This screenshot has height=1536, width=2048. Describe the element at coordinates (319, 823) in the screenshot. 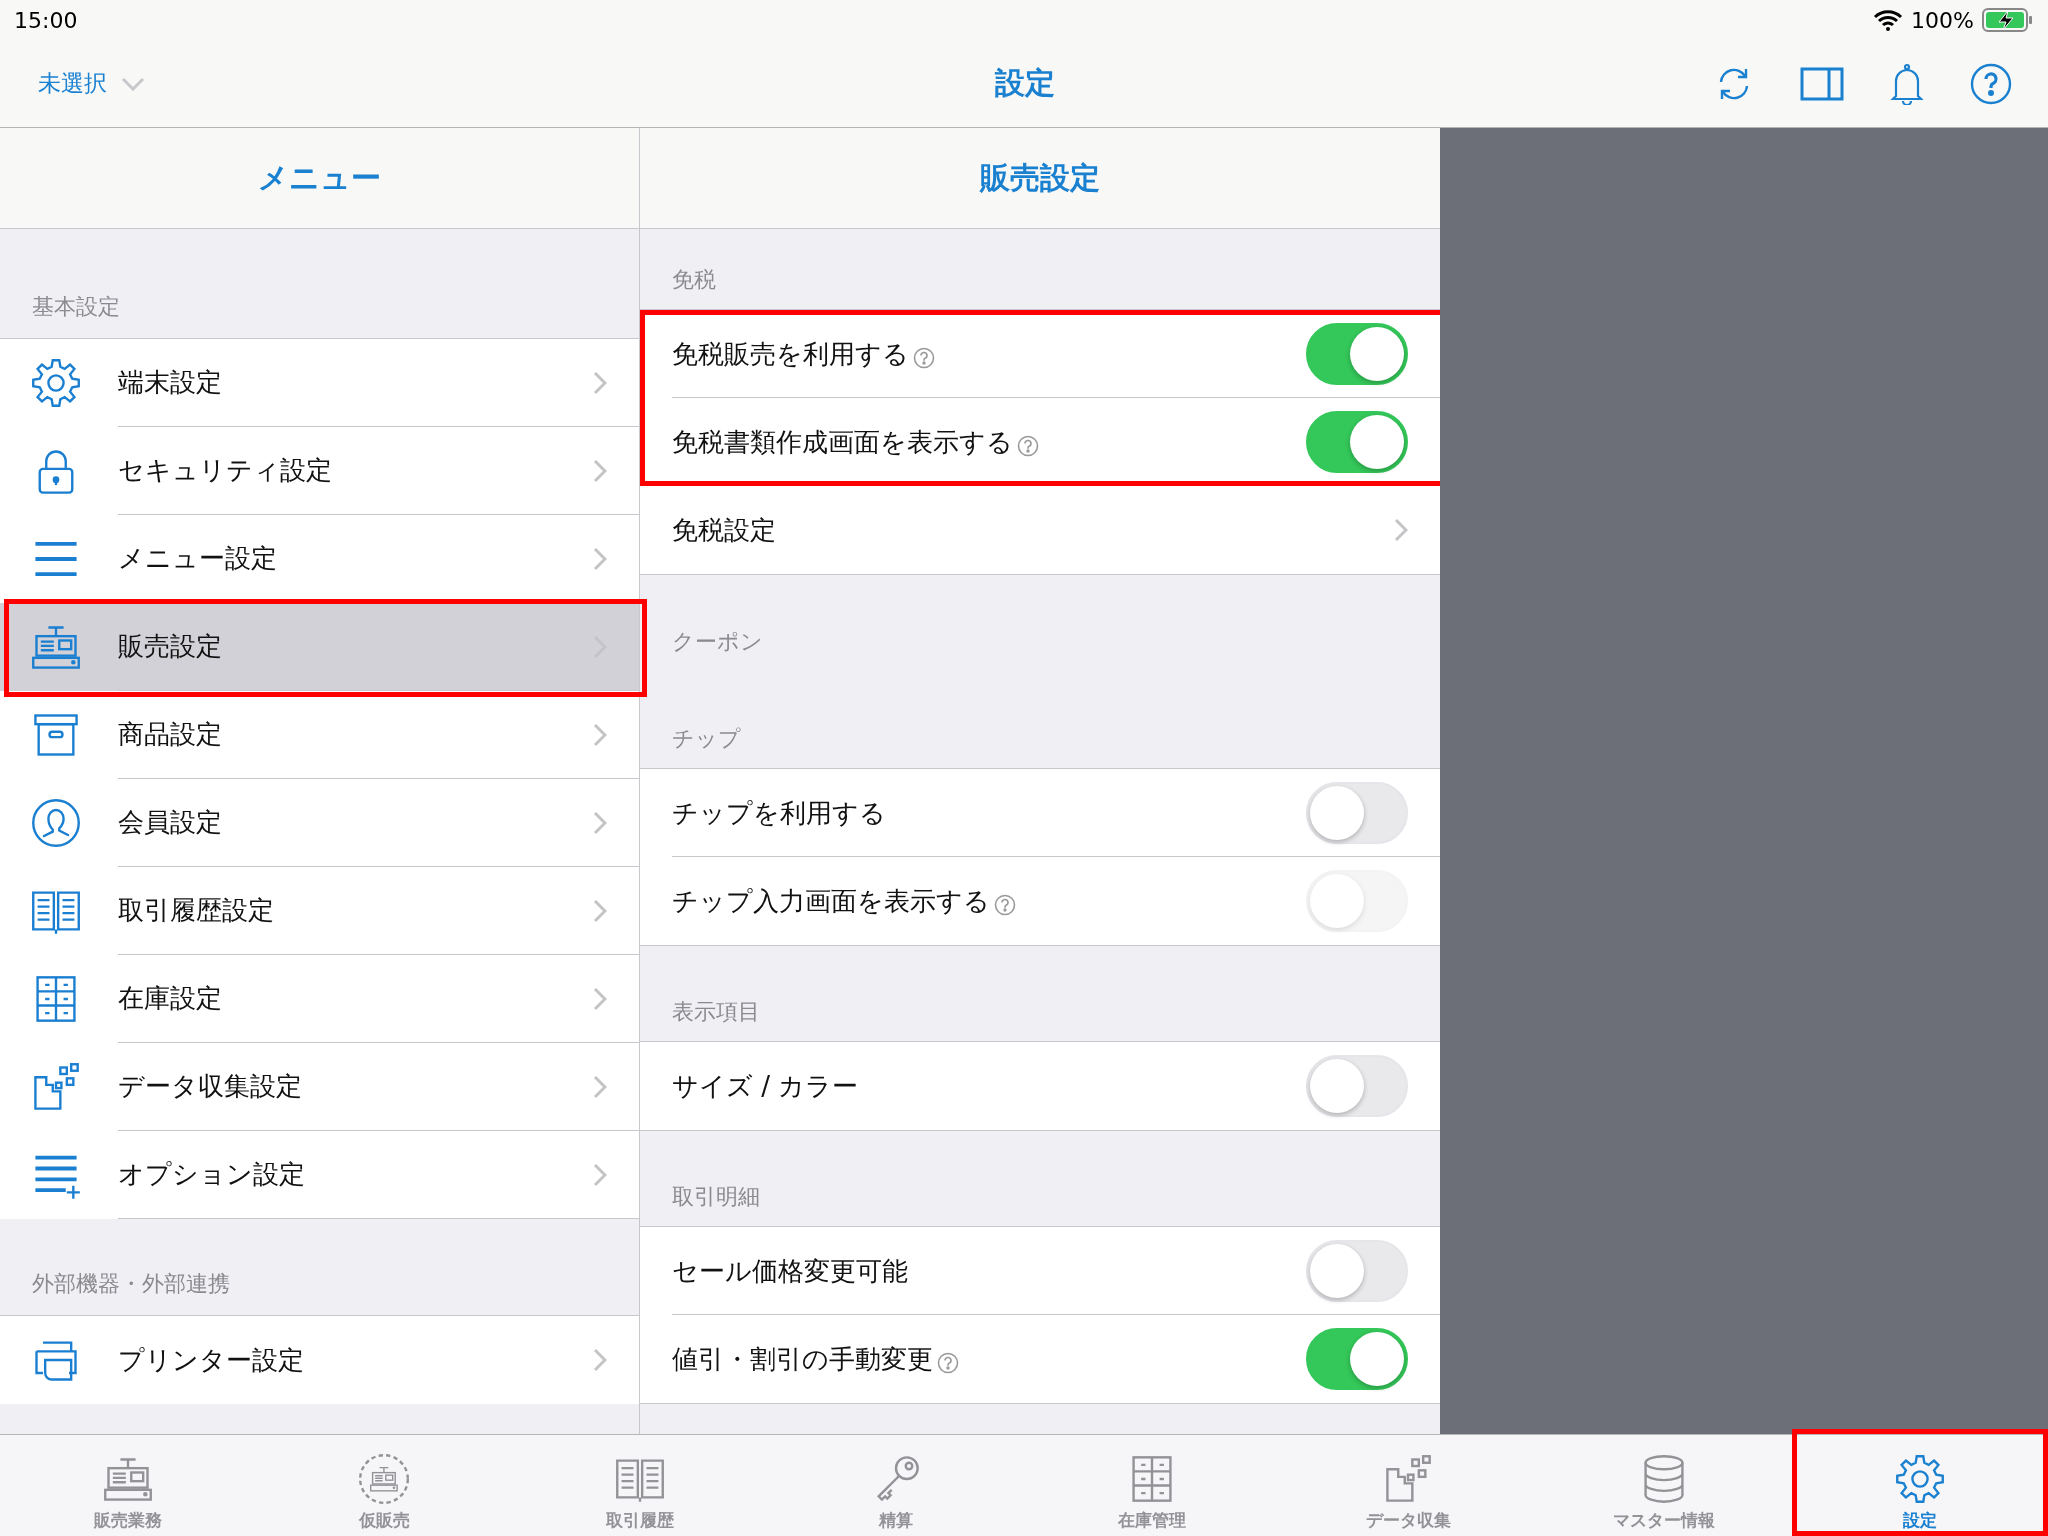

I see `menu-item: 会員設定` at that location.